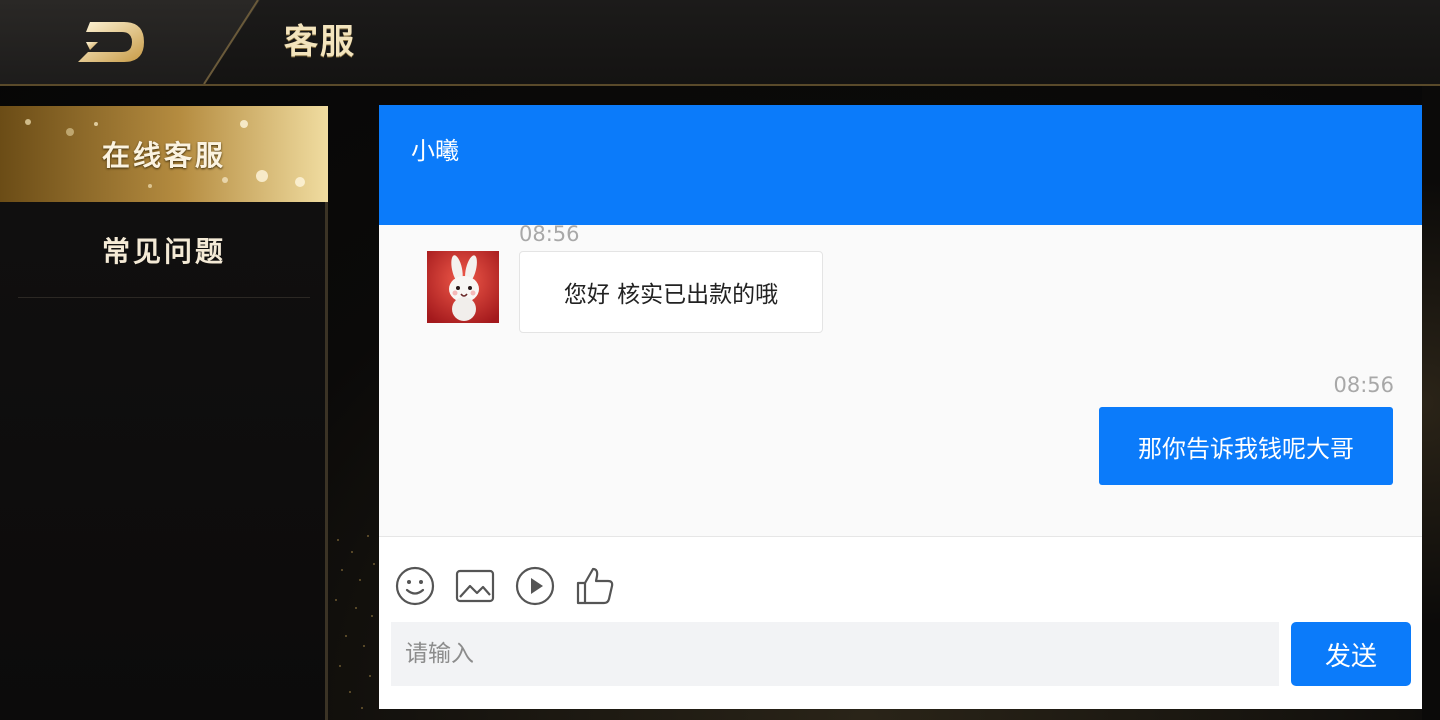 This screenshot has width=1440, height=720. I want to click on top-header: 客服, so click(720, 43).